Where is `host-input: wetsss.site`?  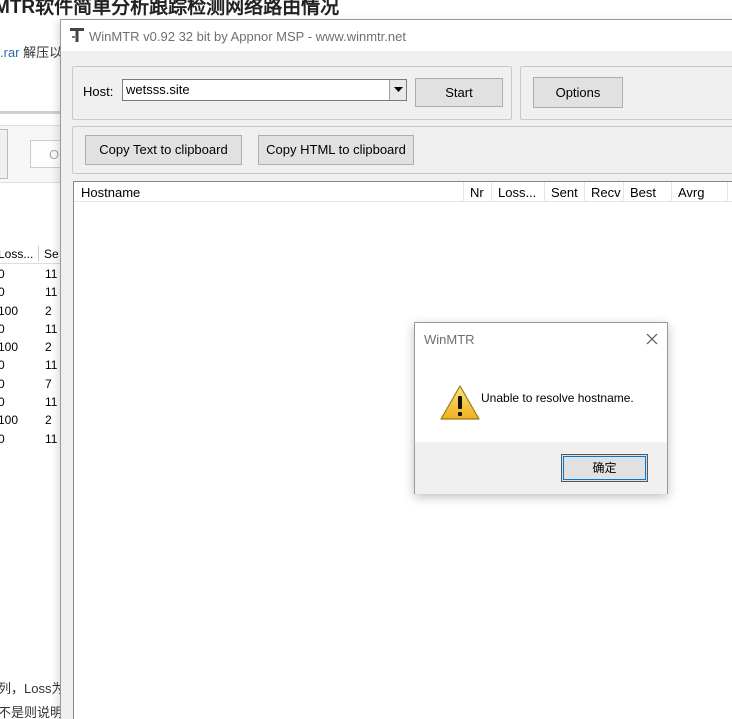 host-input: wetsss.site is located at coordinates (158, 89).